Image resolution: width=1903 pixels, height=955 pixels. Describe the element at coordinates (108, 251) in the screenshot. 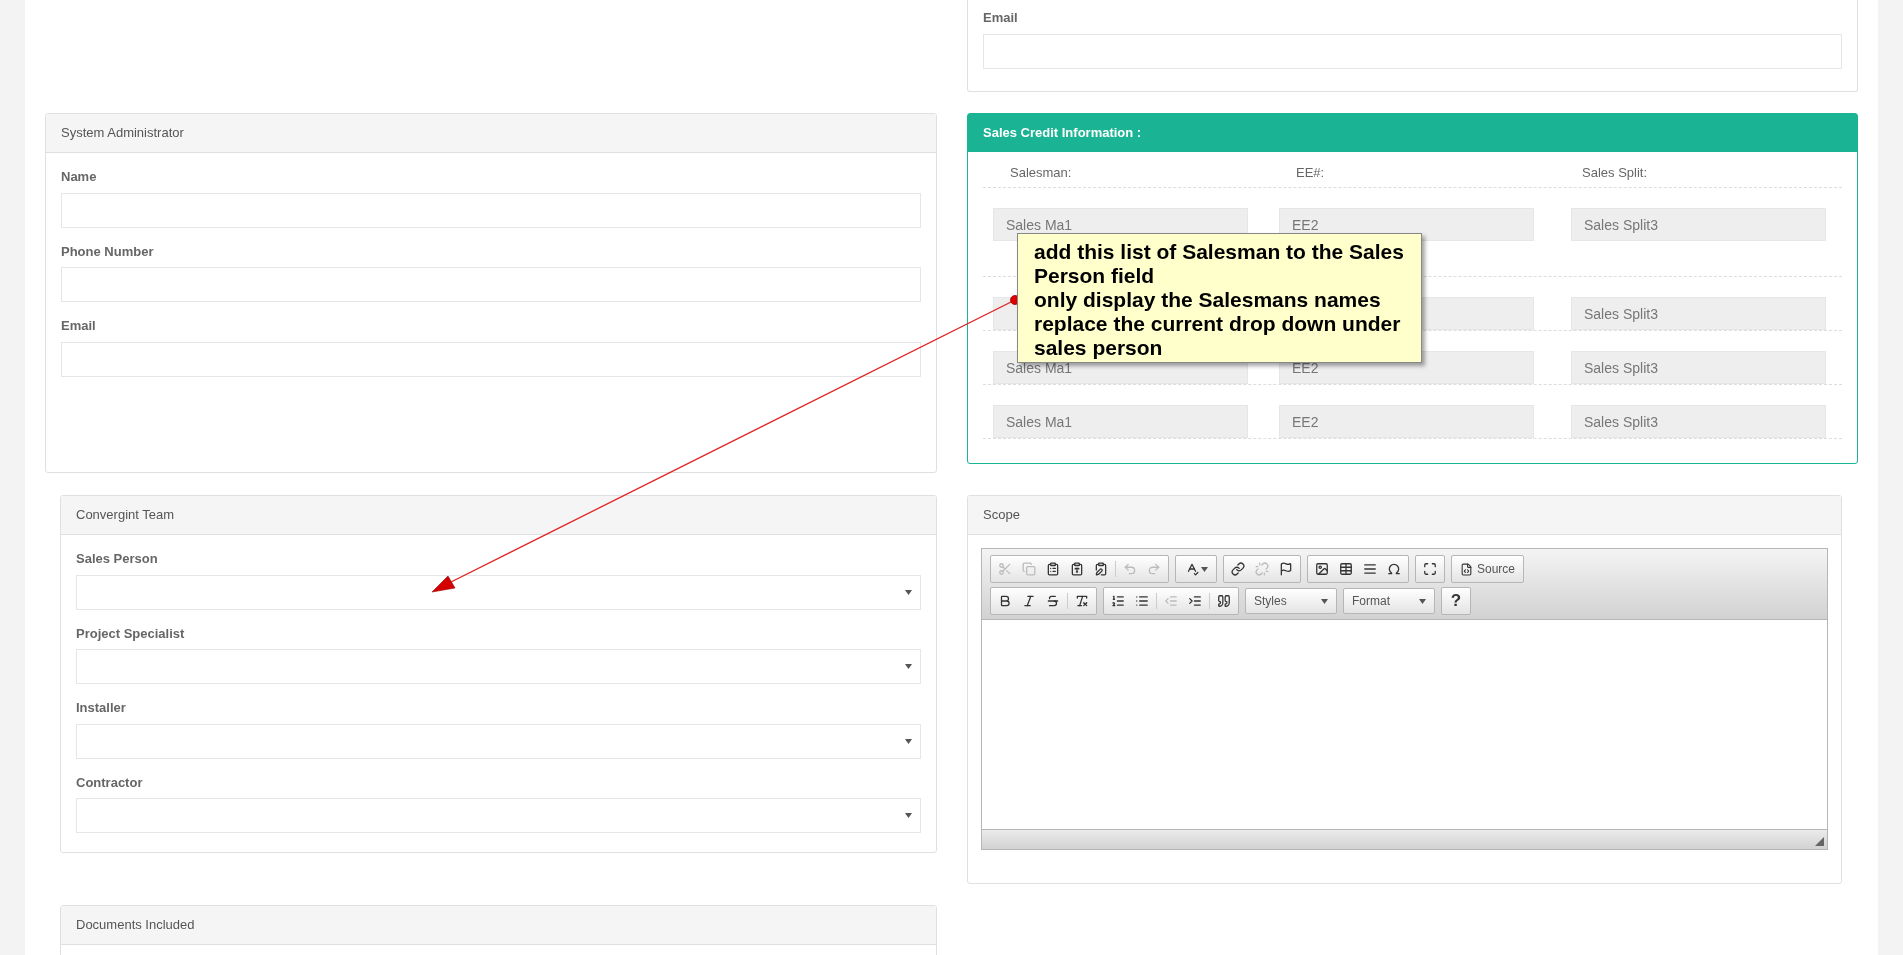

I see `field-label: Phone Number` at that location.